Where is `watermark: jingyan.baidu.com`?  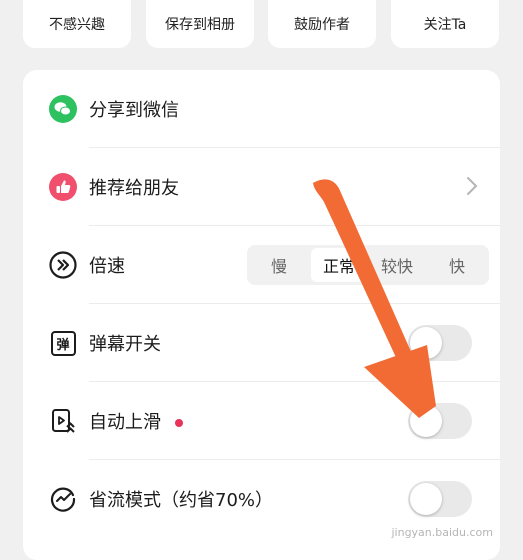
watermark: jingyan.baidu.com is located at coordinates (442, 532).